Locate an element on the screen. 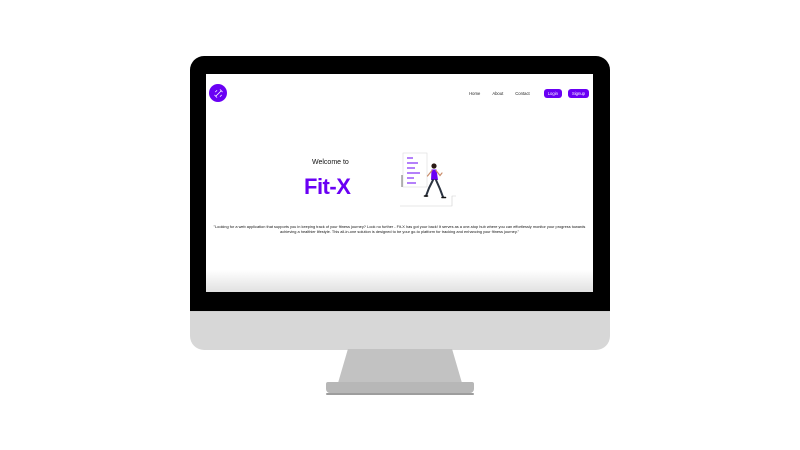 The height and width of the screenshot is (450, 800). brand-title: Fit-X is located at coordinates (327, 186).